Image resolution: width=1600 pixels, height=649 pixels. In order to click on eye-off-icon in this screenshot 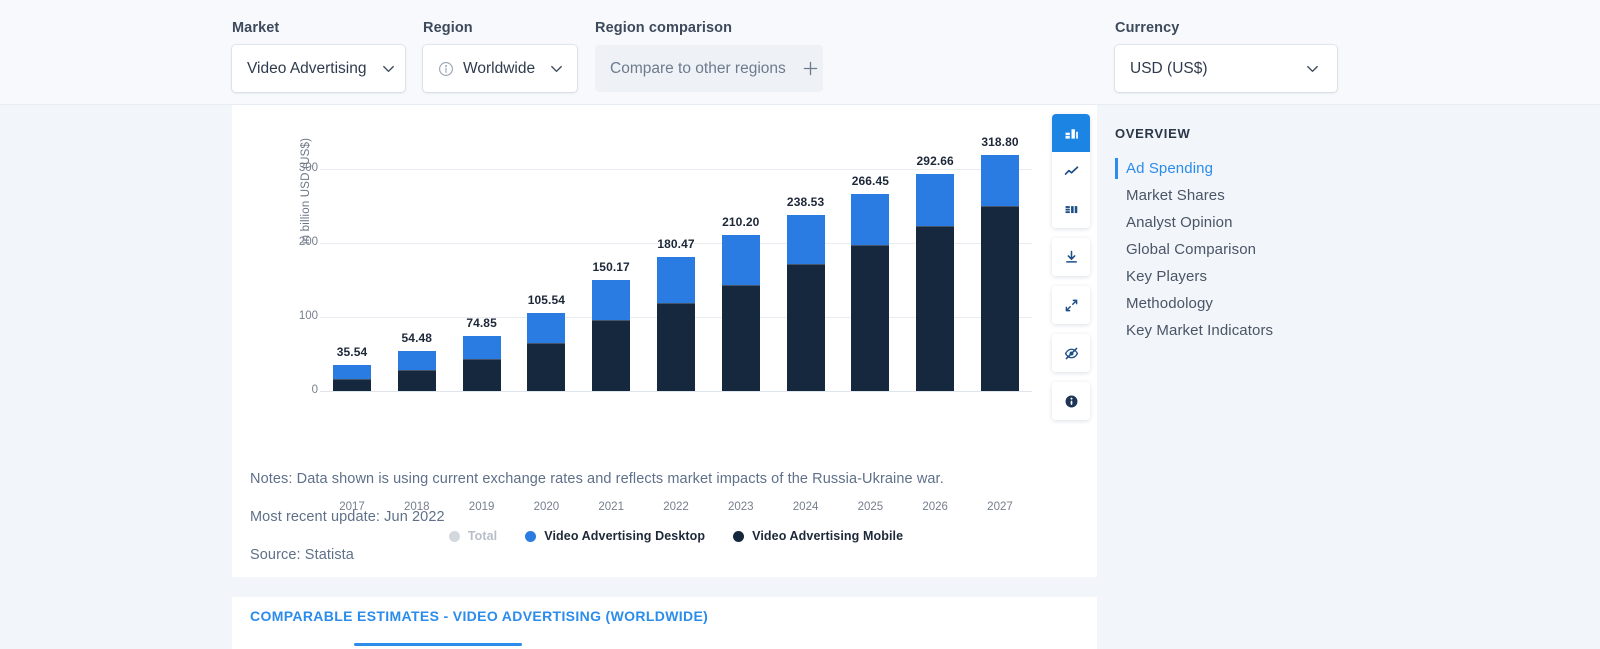, I will do `click(1071, 353)`.